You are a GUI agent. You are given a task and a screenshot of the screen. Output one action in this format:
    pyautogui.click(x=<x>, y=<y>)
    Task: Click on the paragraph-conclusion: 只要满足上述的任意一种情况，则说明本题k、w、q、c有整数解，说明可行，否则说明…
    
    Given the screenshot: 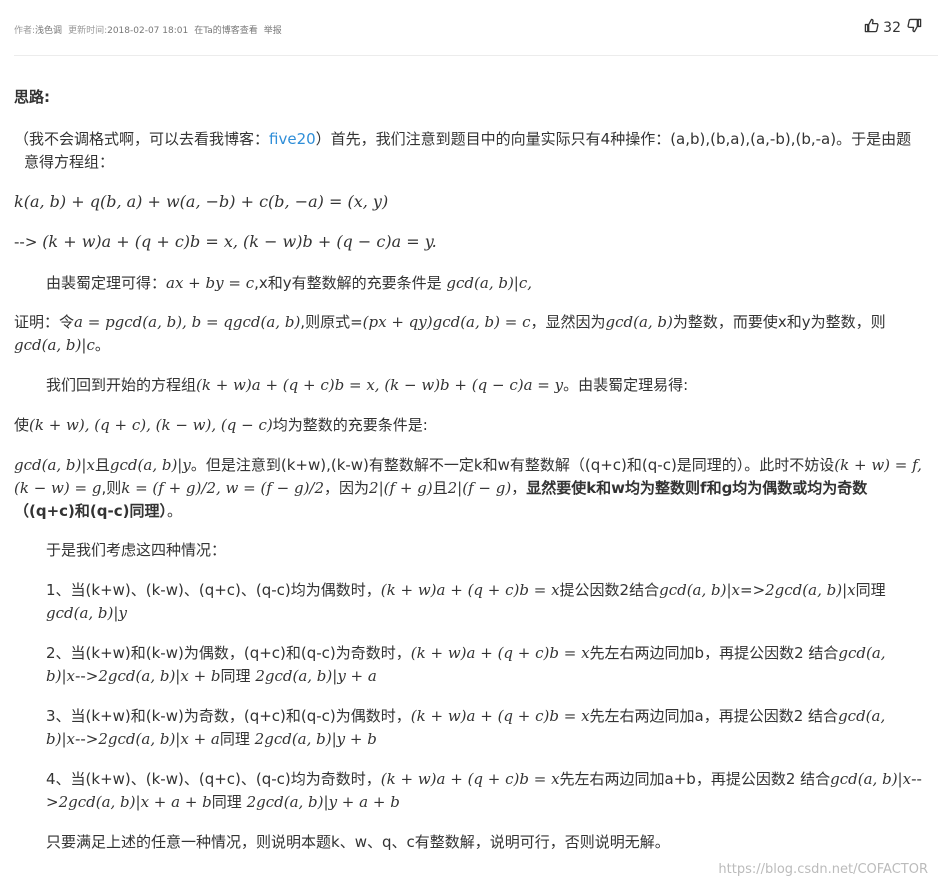 What is the action you would take?
    pyautogui.click(x=358, y=842)
    